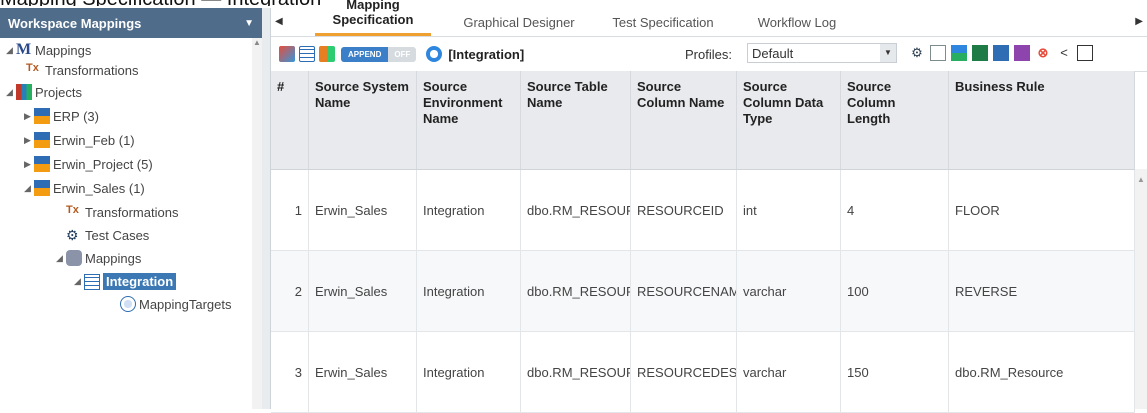 The height and width of the screenshot is (413, 1147). I want to click on transformations-icon: Tx, so click(72, 210).